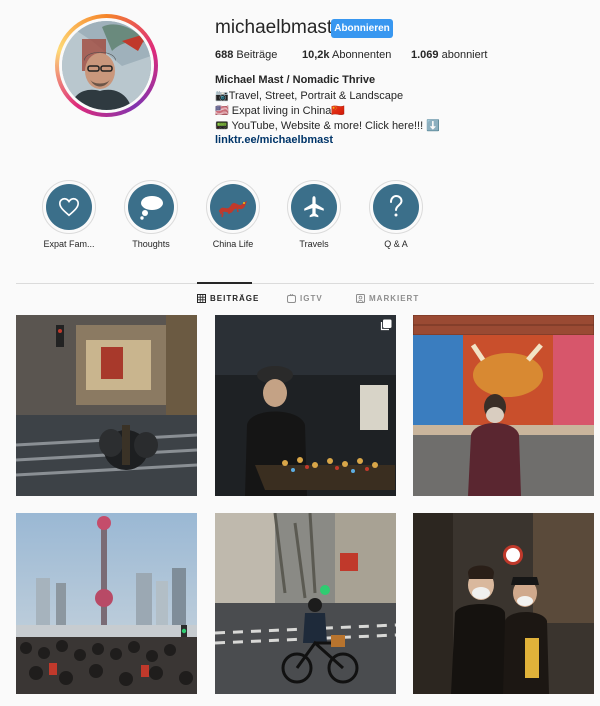 The width and height of the screenshot is (600, 706). Describe the element at coordinates (314, 244) in the screenshot. I see `highlight-label: Travels` at that location.